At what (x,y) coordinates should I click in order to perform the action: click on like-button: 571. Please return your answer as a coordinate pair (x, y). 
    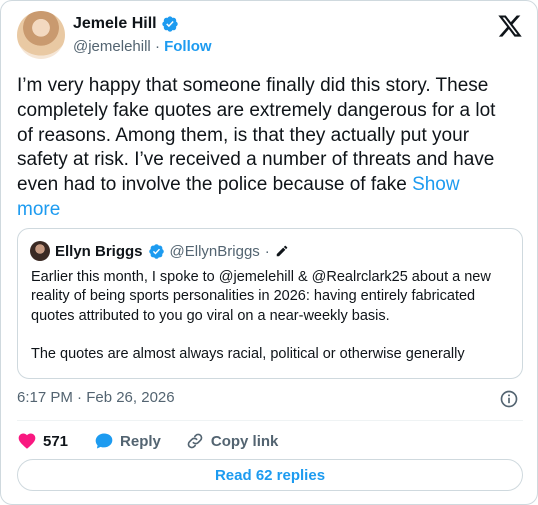
    Looking at the image, I should click on (42, 441).